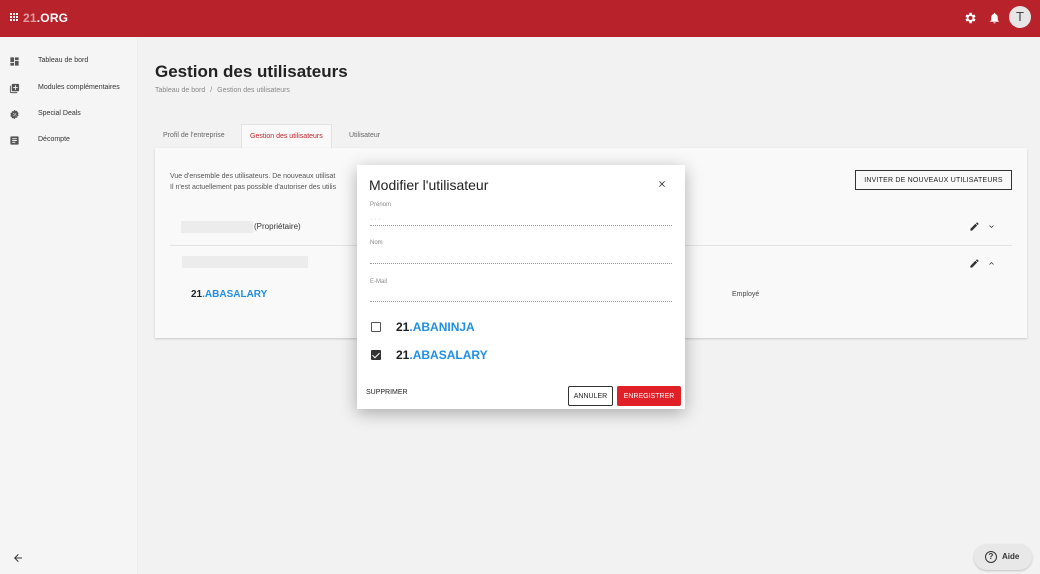 The height and width of the screenshot is (574, 1040). I want to click on email-field, so click(521, 296).